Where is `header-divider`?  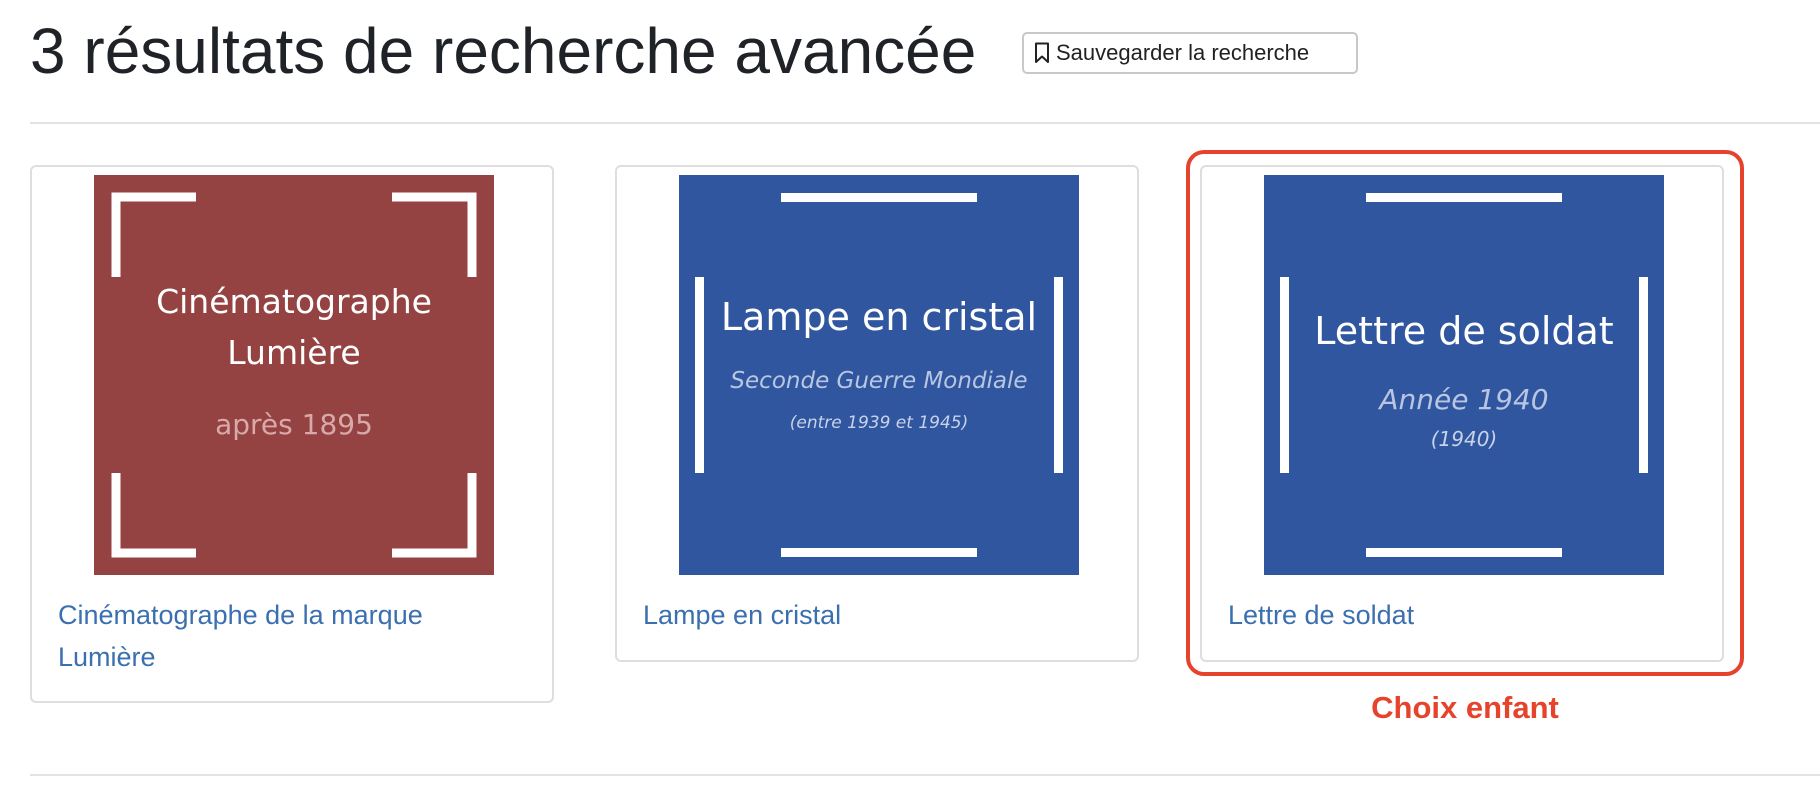
header-divider is located at coordinates (925, 123).